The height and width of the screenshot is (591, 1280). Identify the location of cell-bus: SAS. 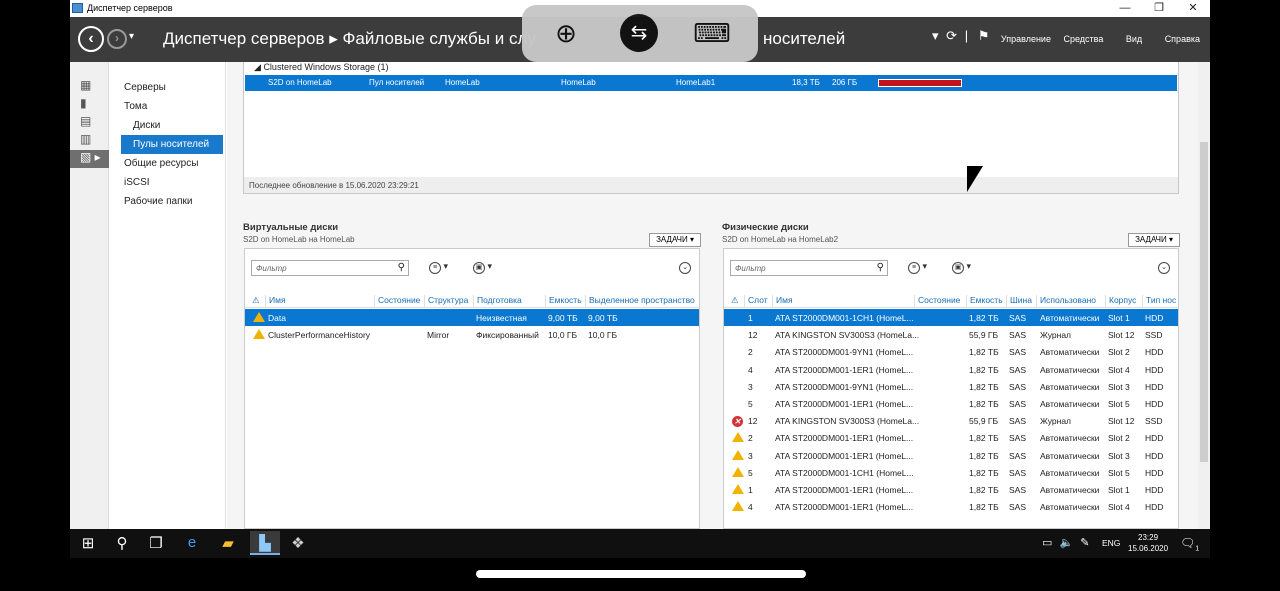
(1018, 421).